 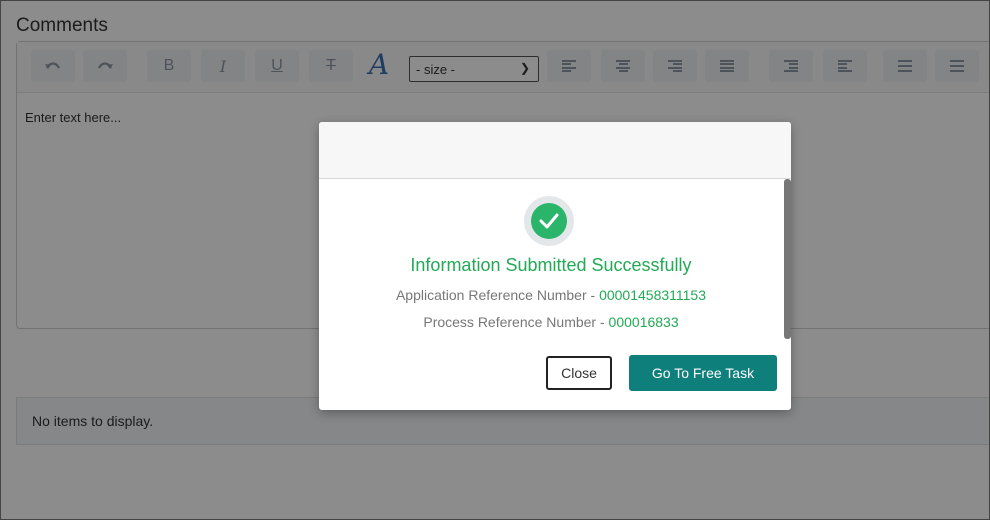 What do you see at coordinates (703, 373) in the screenshot?
I see `go-to-free-task-button: Go To Free Task` at bounding box center [703, 373].